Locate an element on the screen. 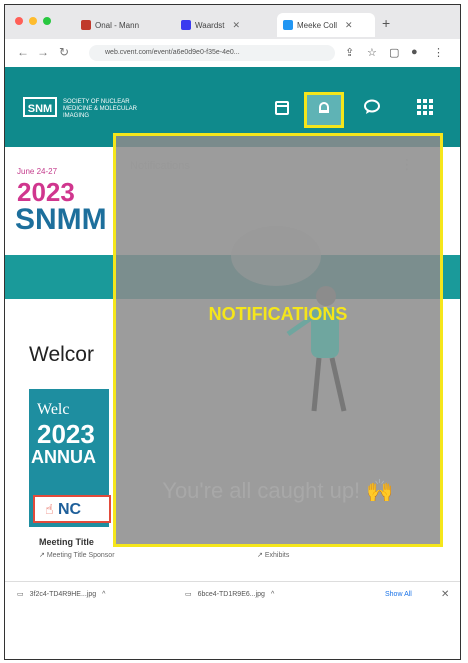 Image resolution: width=468 pixels, height=663 pixels. panel-title: Notifications is located at coordinates (160, 166).